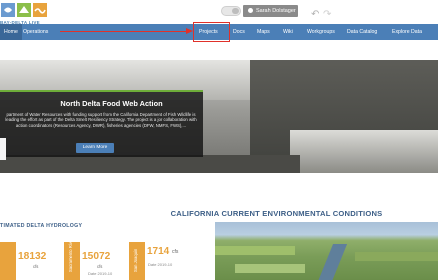 This screenshot has height=280, width=438. I want to click on user-icon, so click(250, 10).